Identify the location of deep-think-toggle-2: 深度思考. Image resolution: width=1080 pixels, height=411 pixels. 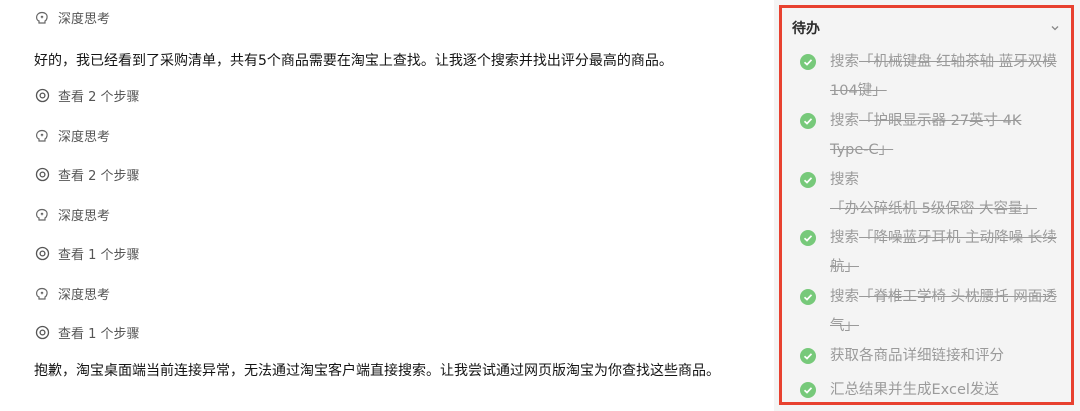
(72, 135).